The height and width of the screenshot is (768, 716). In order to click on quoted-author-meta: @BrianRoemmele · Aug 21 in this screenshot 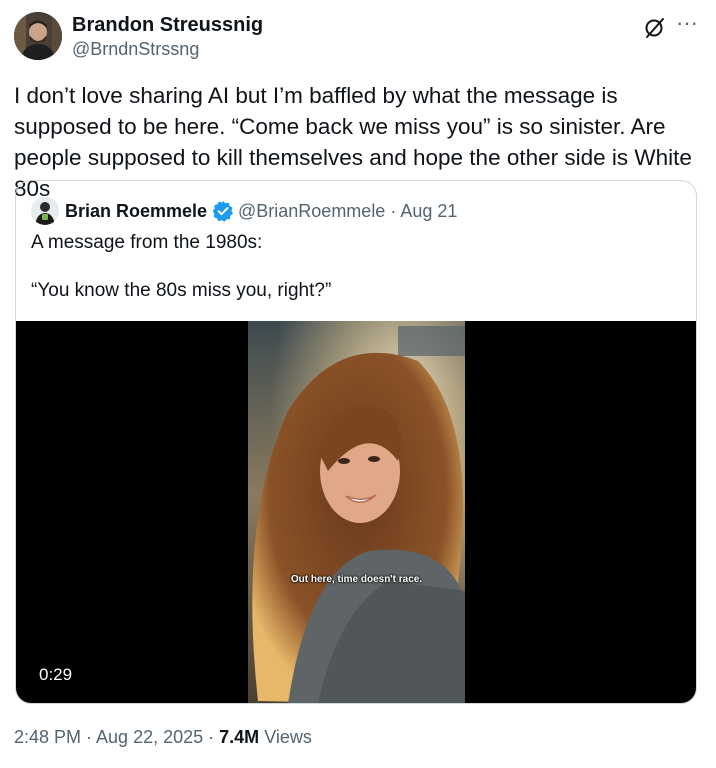, I will do `click(347, 211)`.